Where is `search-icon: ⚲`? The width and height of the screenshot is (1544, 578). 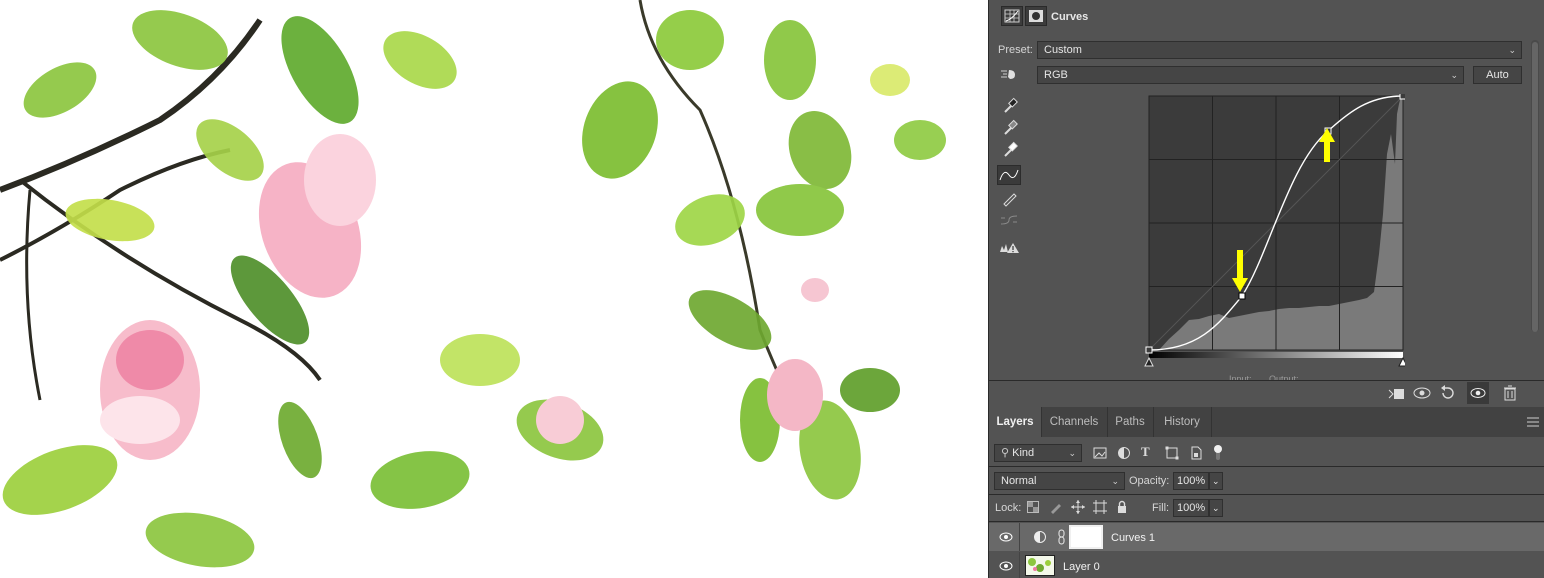 search-icon: ⚲ is located at coordinates (1005, 453).